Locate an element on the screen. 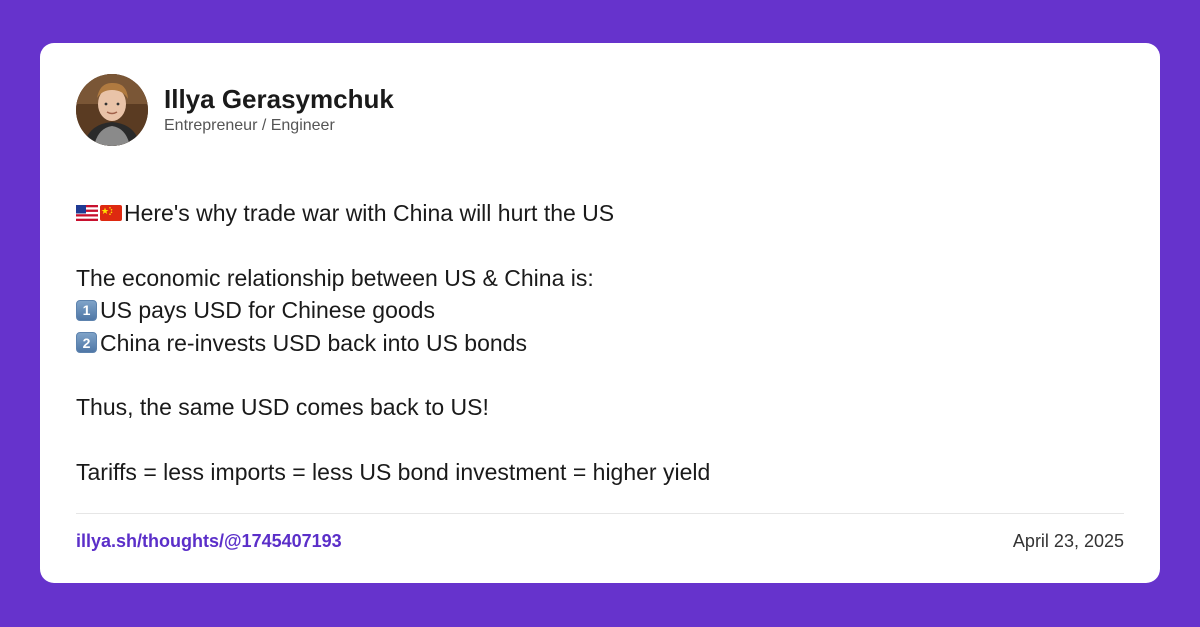 The width and height of the screenshot is (1200, 627). keycap-1-icon: 1 is located at coordinates (86, 310).